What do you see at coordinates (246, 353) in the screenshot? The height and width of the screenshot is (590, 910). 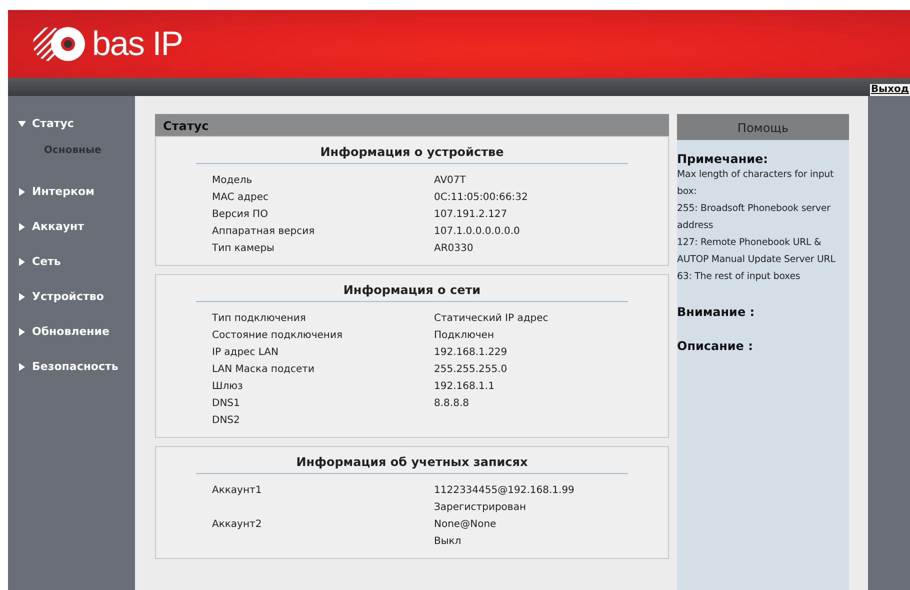 I see `field-label: IP адрес LAN` at bounding box center [246, 353].